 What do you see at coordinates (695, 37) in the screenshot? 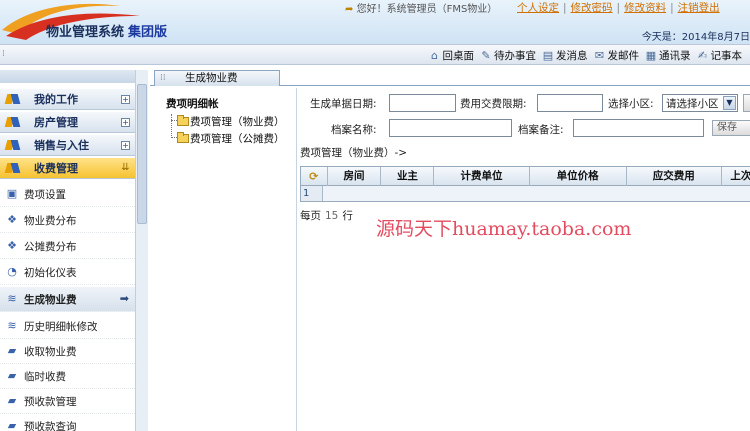
I see `date-display: 今天是：2014年8月7日` at bounding box center [695, 37].